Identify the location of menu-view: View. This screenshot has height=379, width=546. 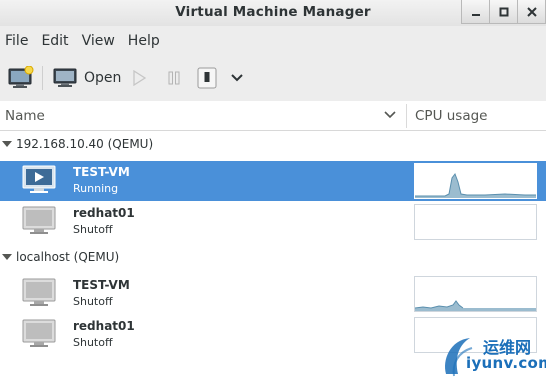
(100, 42).